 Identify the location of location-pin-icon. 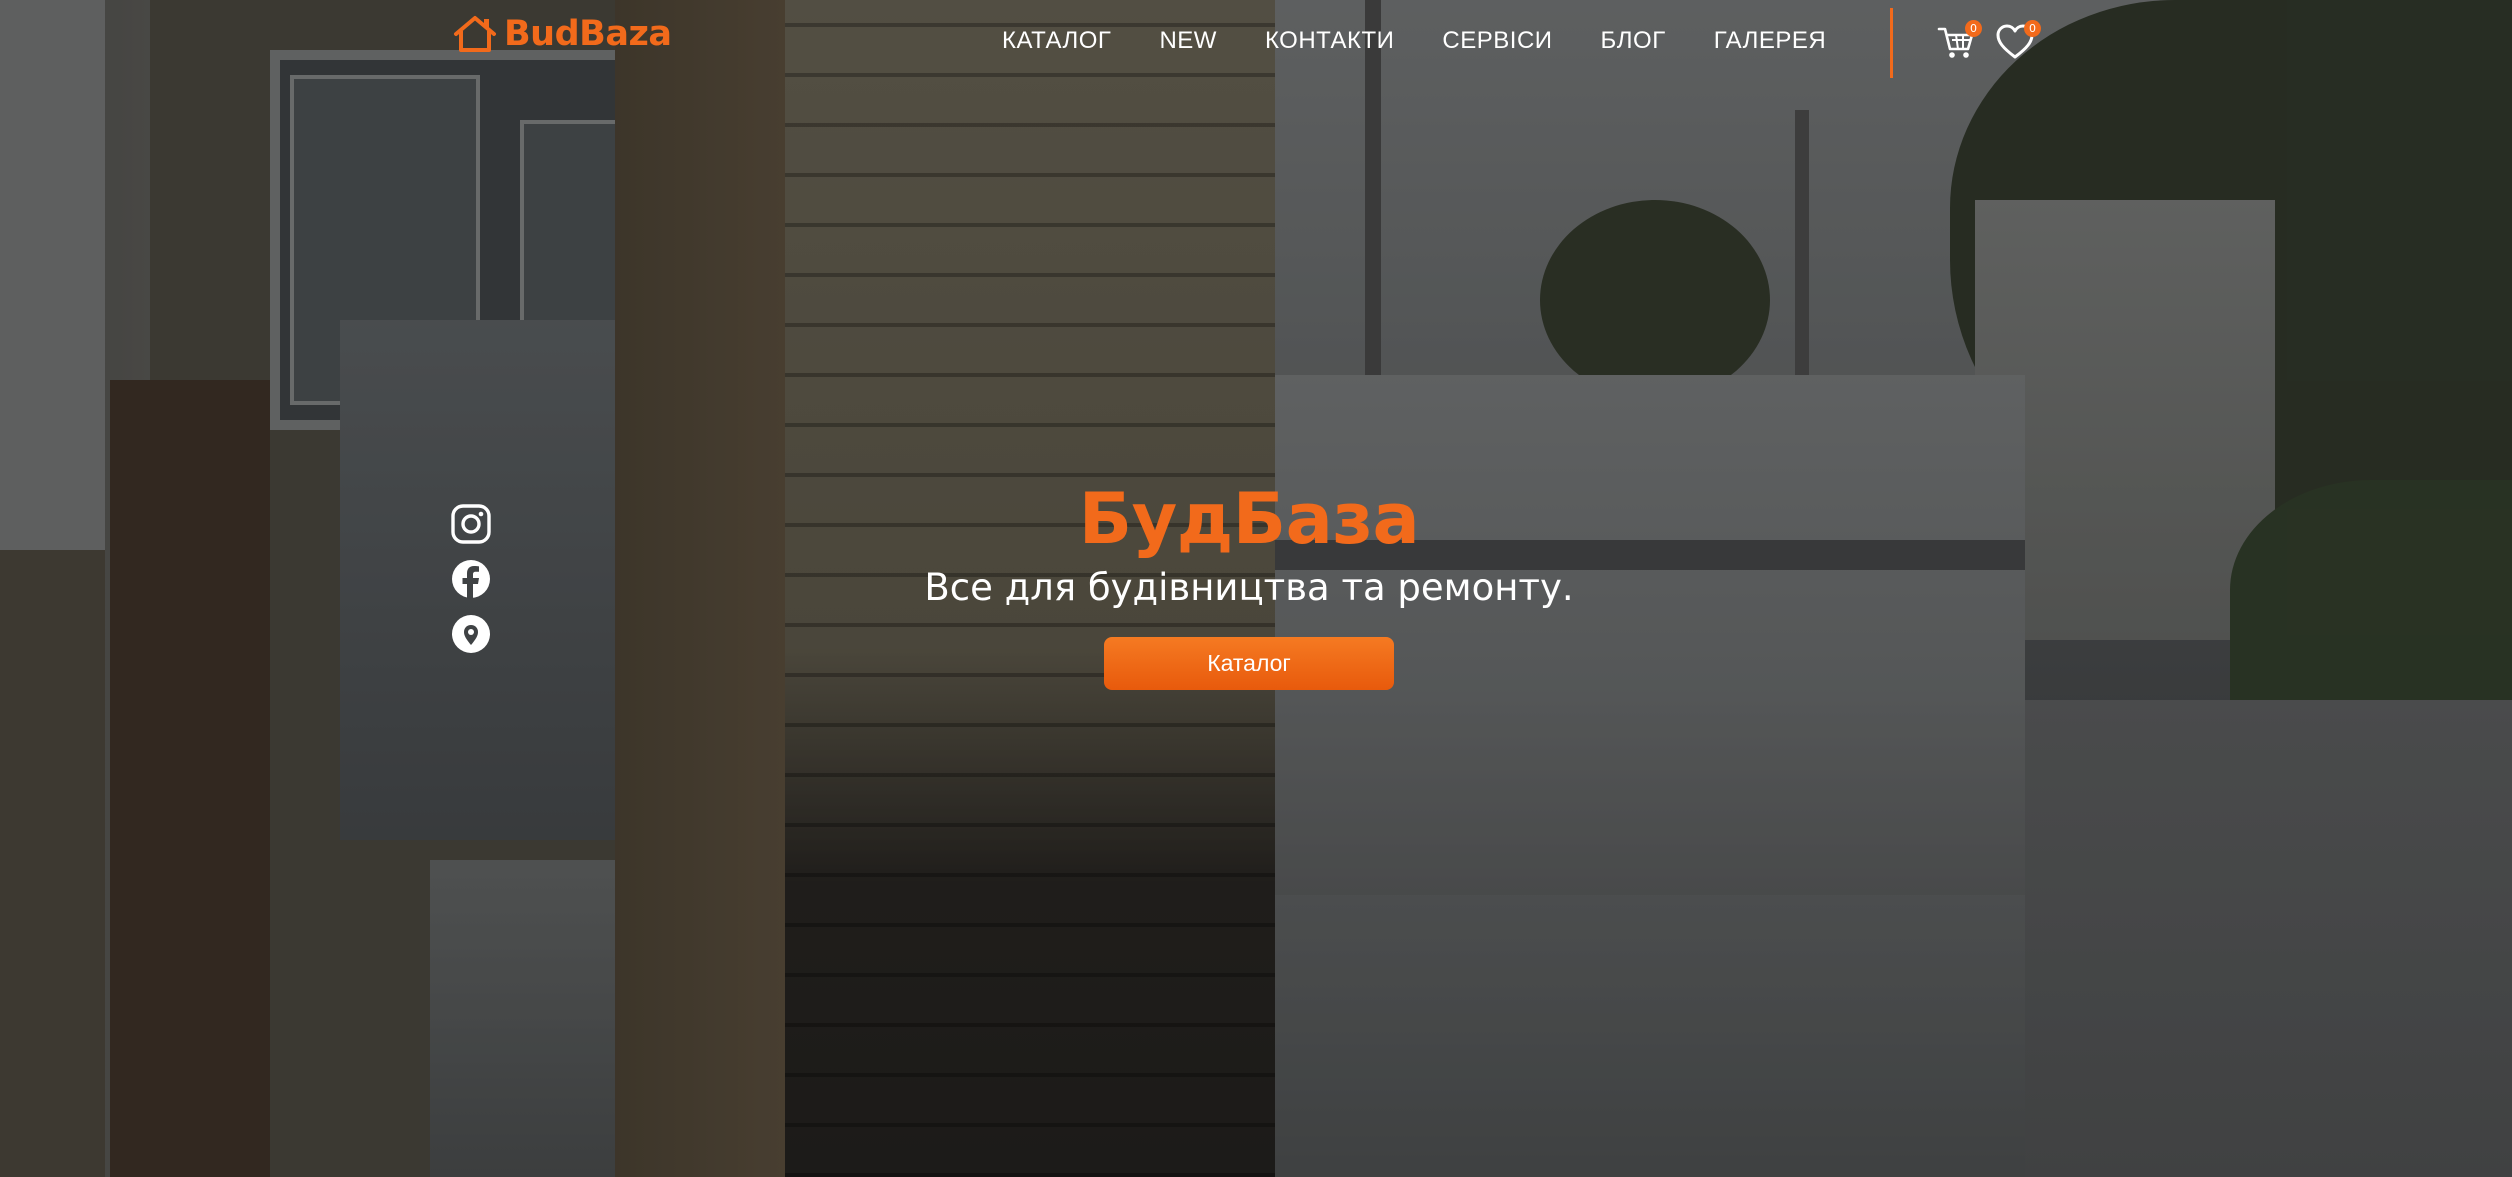
(471, 634).